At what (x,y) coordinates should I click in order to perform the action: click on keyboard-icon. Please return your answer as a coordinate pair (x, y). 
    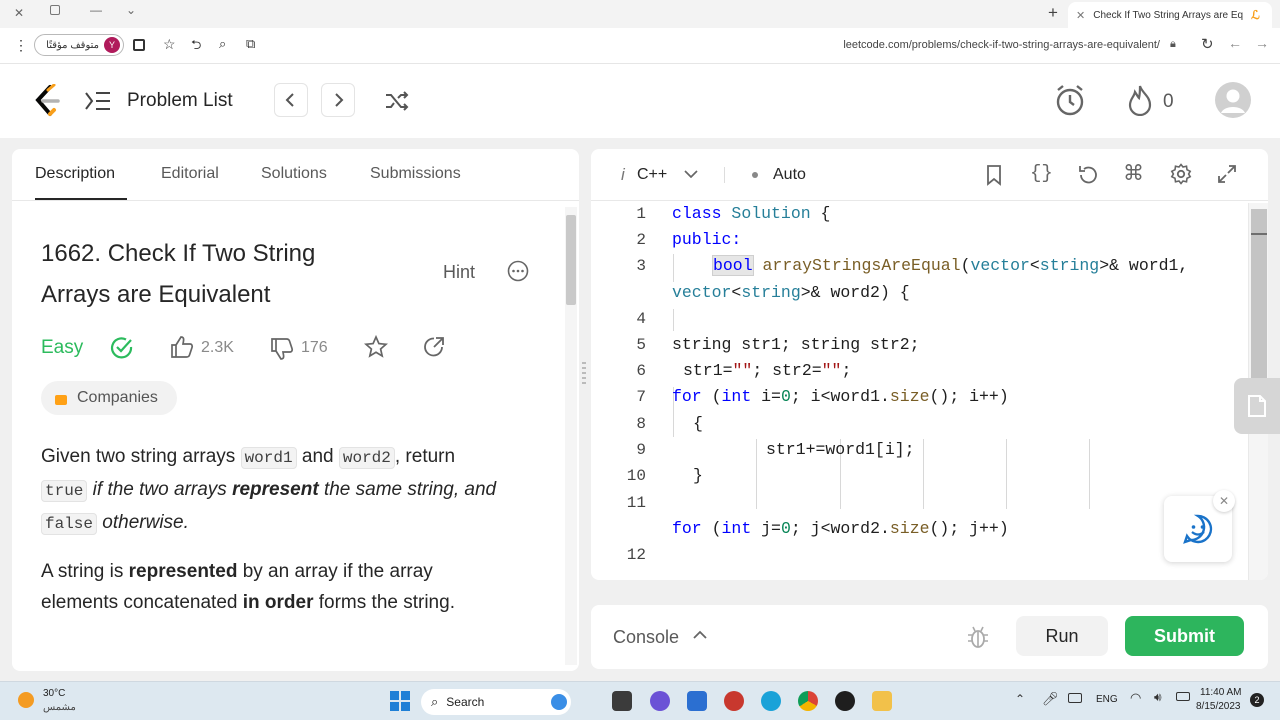
    Looking at the image, I should click on (1075, 698).